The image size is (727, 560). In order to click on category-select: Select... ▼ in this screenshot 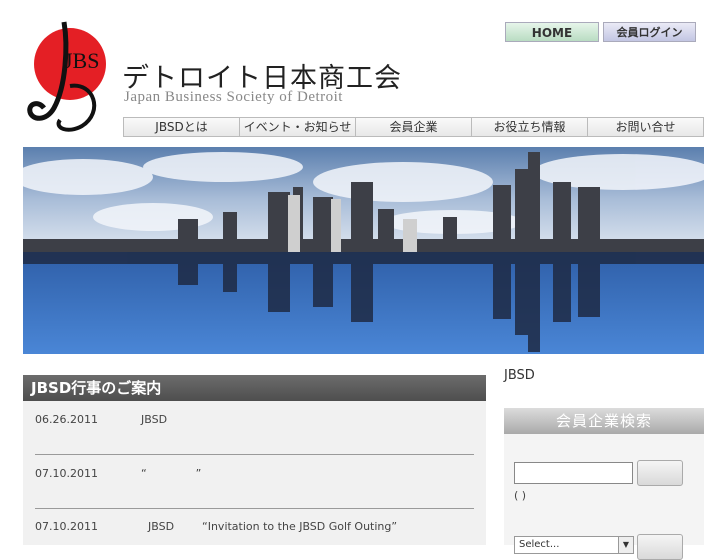, I will do `click(574, 545)`.